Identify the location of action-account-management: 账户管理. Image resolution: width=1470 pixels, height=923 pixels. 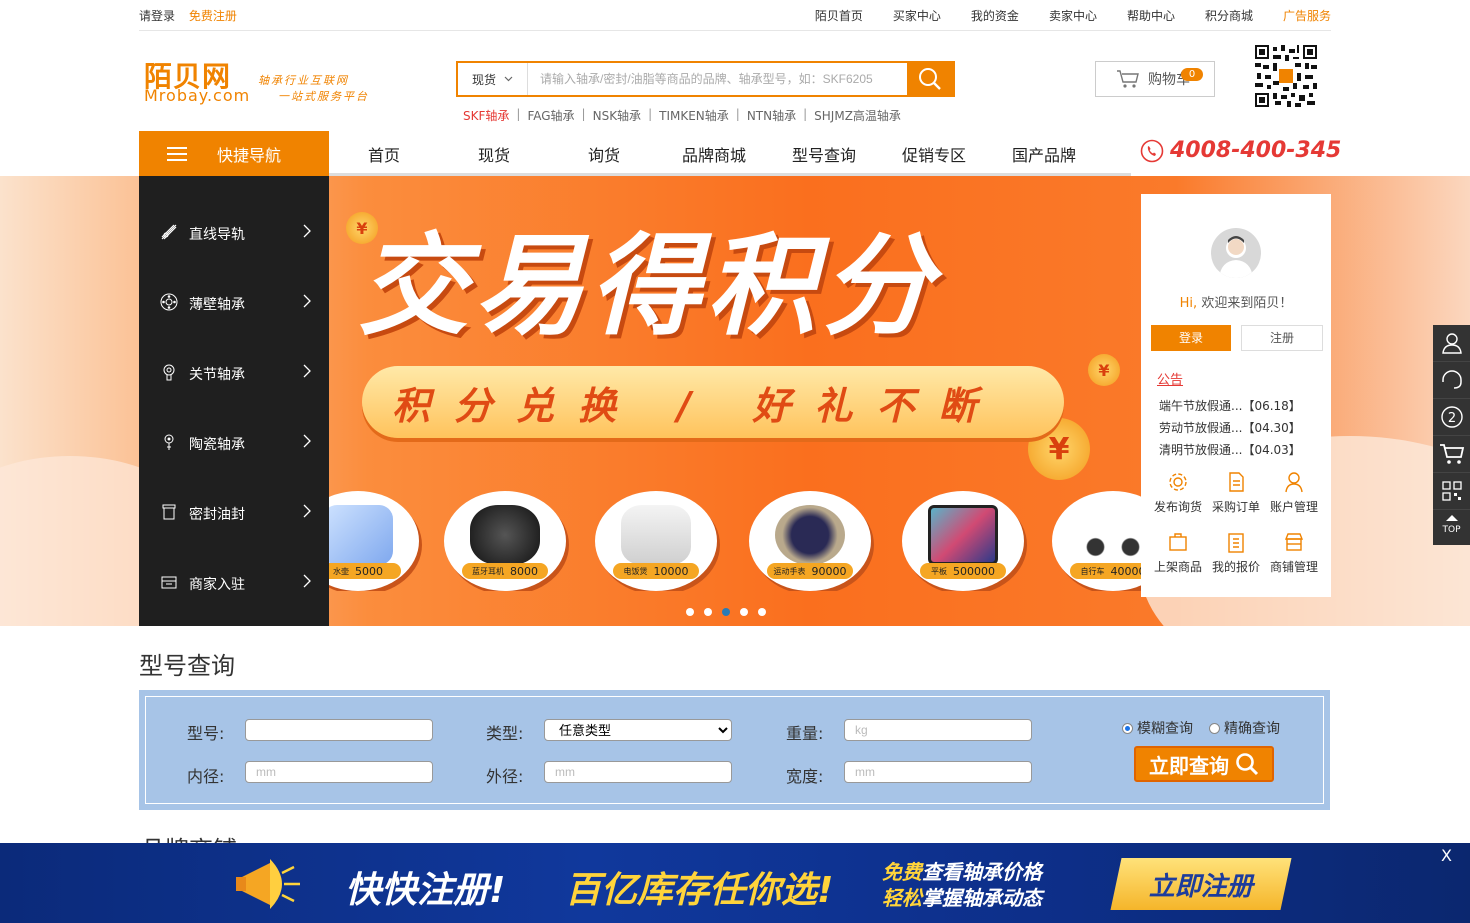
(1294, 496).